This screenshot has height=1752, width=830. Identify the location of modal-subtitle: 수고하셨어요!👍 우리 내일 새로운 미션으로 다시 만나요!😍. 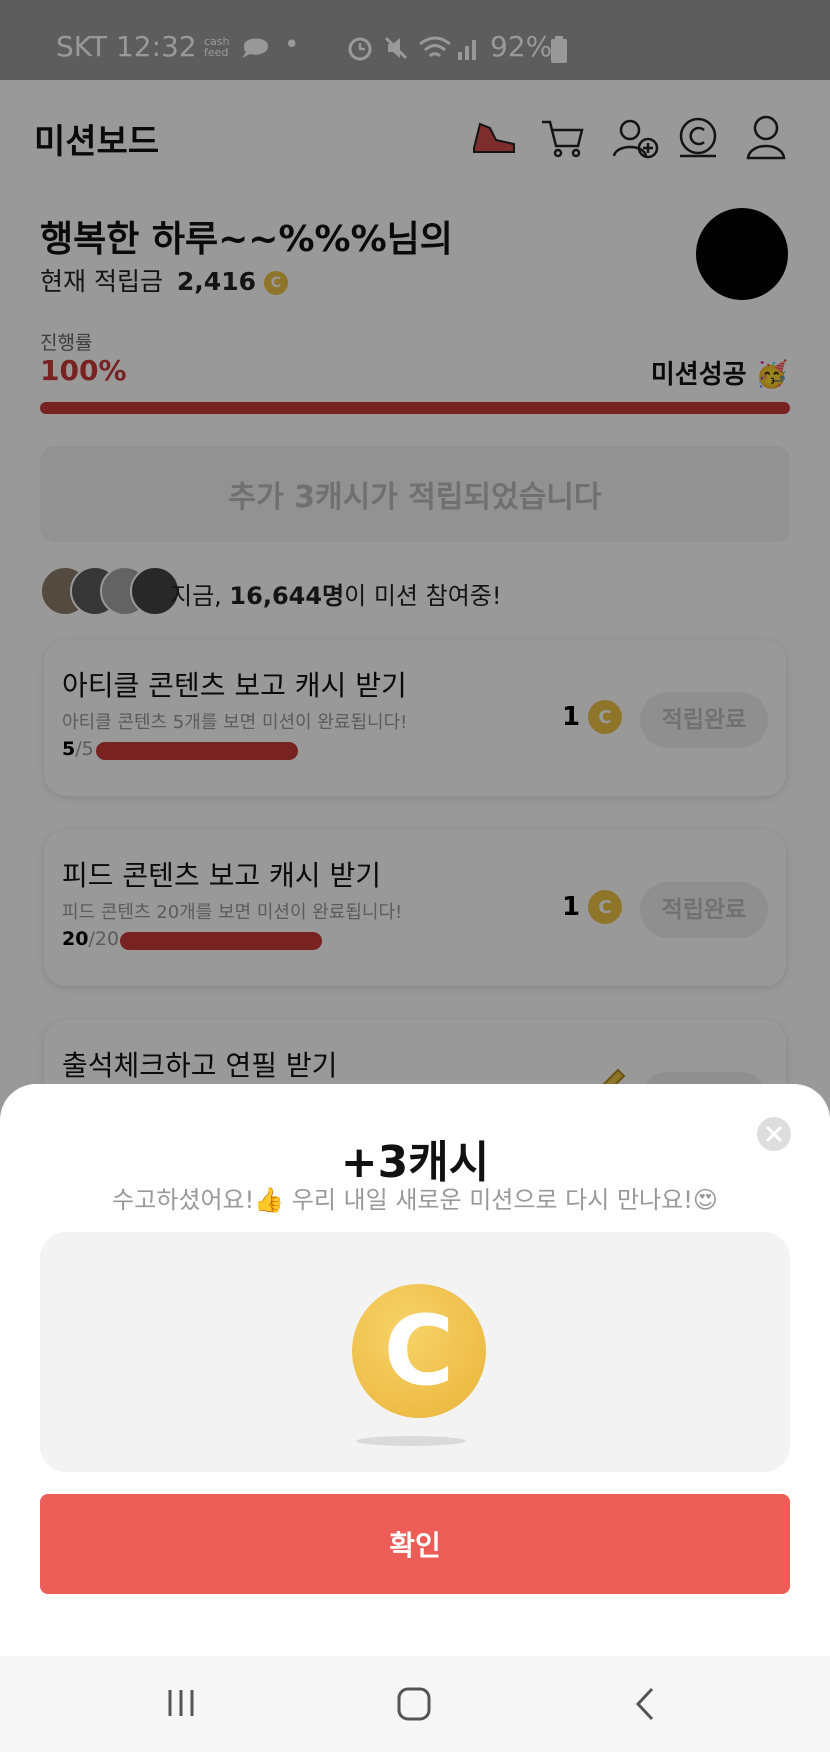
(415, 1200).